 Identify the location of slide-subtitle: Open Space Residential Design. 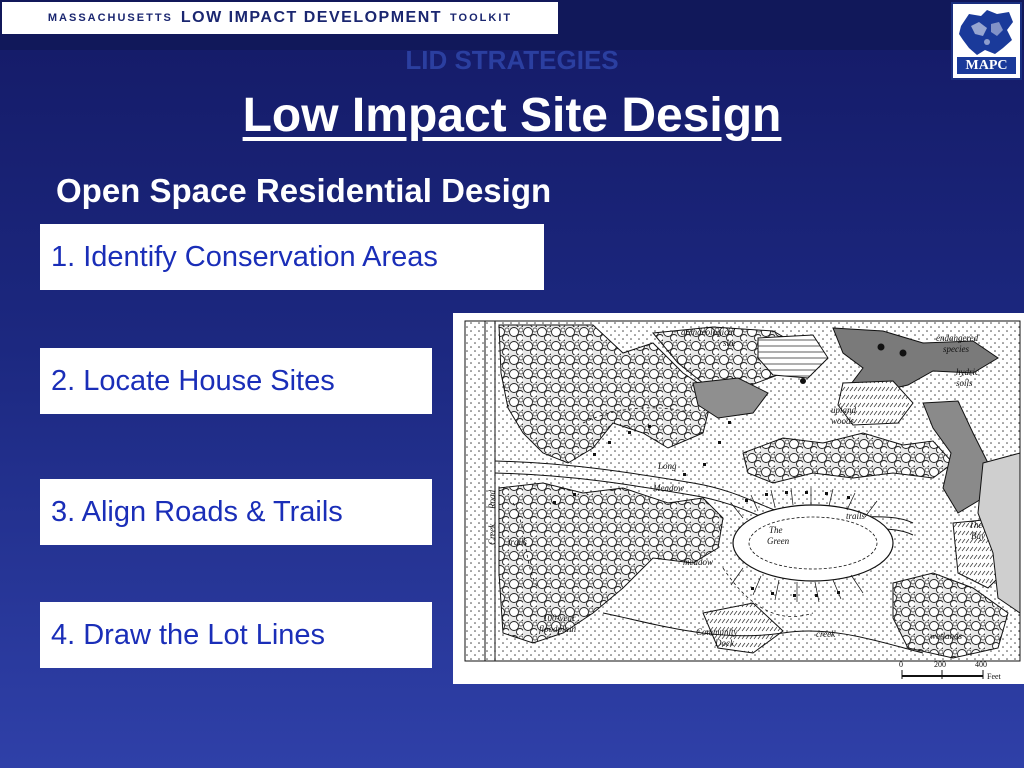
(304, 190).